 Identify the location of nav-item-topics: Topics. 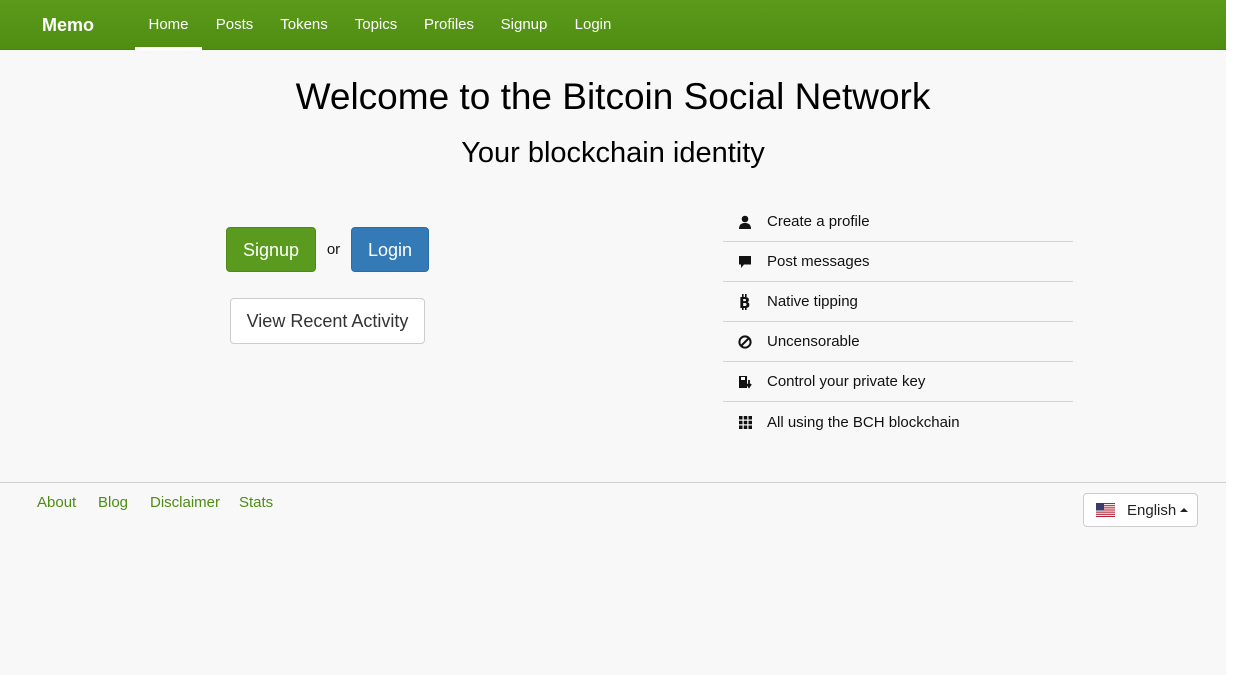
(376, 25).